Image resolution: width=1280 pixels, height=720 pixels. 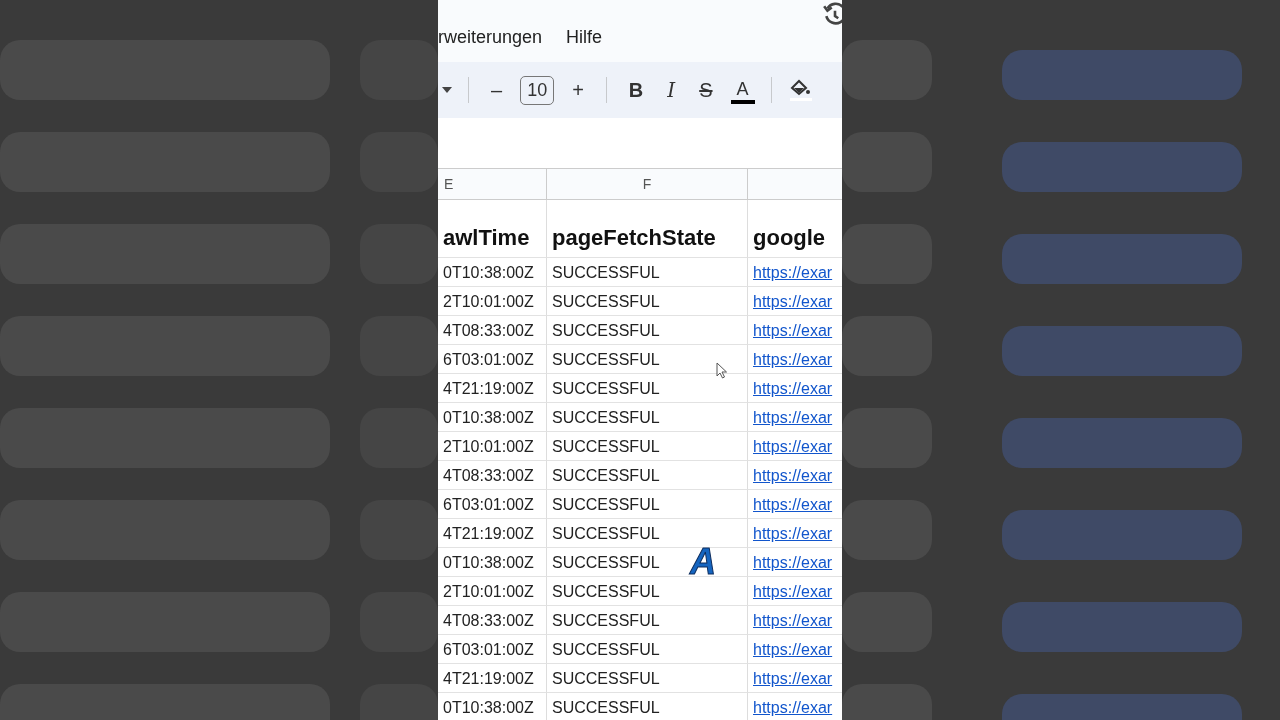 What do you see at coordinates (832, 15) in the screenshot?
I see `history-icon` at bounding box center [832, 15].